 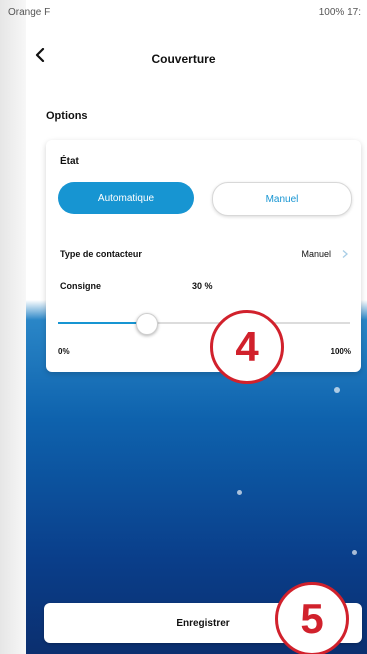 I want to click on contactor-type-value: Manuel, so click(x=316, y=254).